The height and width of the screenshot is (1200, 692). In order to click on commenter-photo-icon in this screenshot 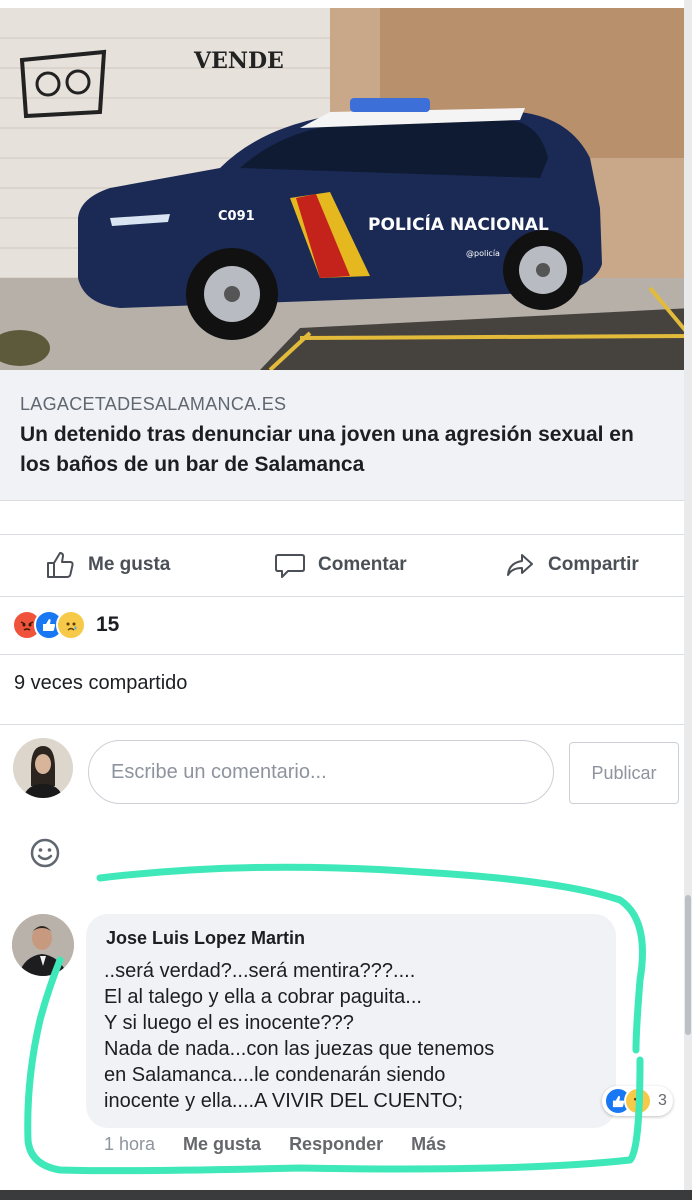, I will do `click(43, 945)`.